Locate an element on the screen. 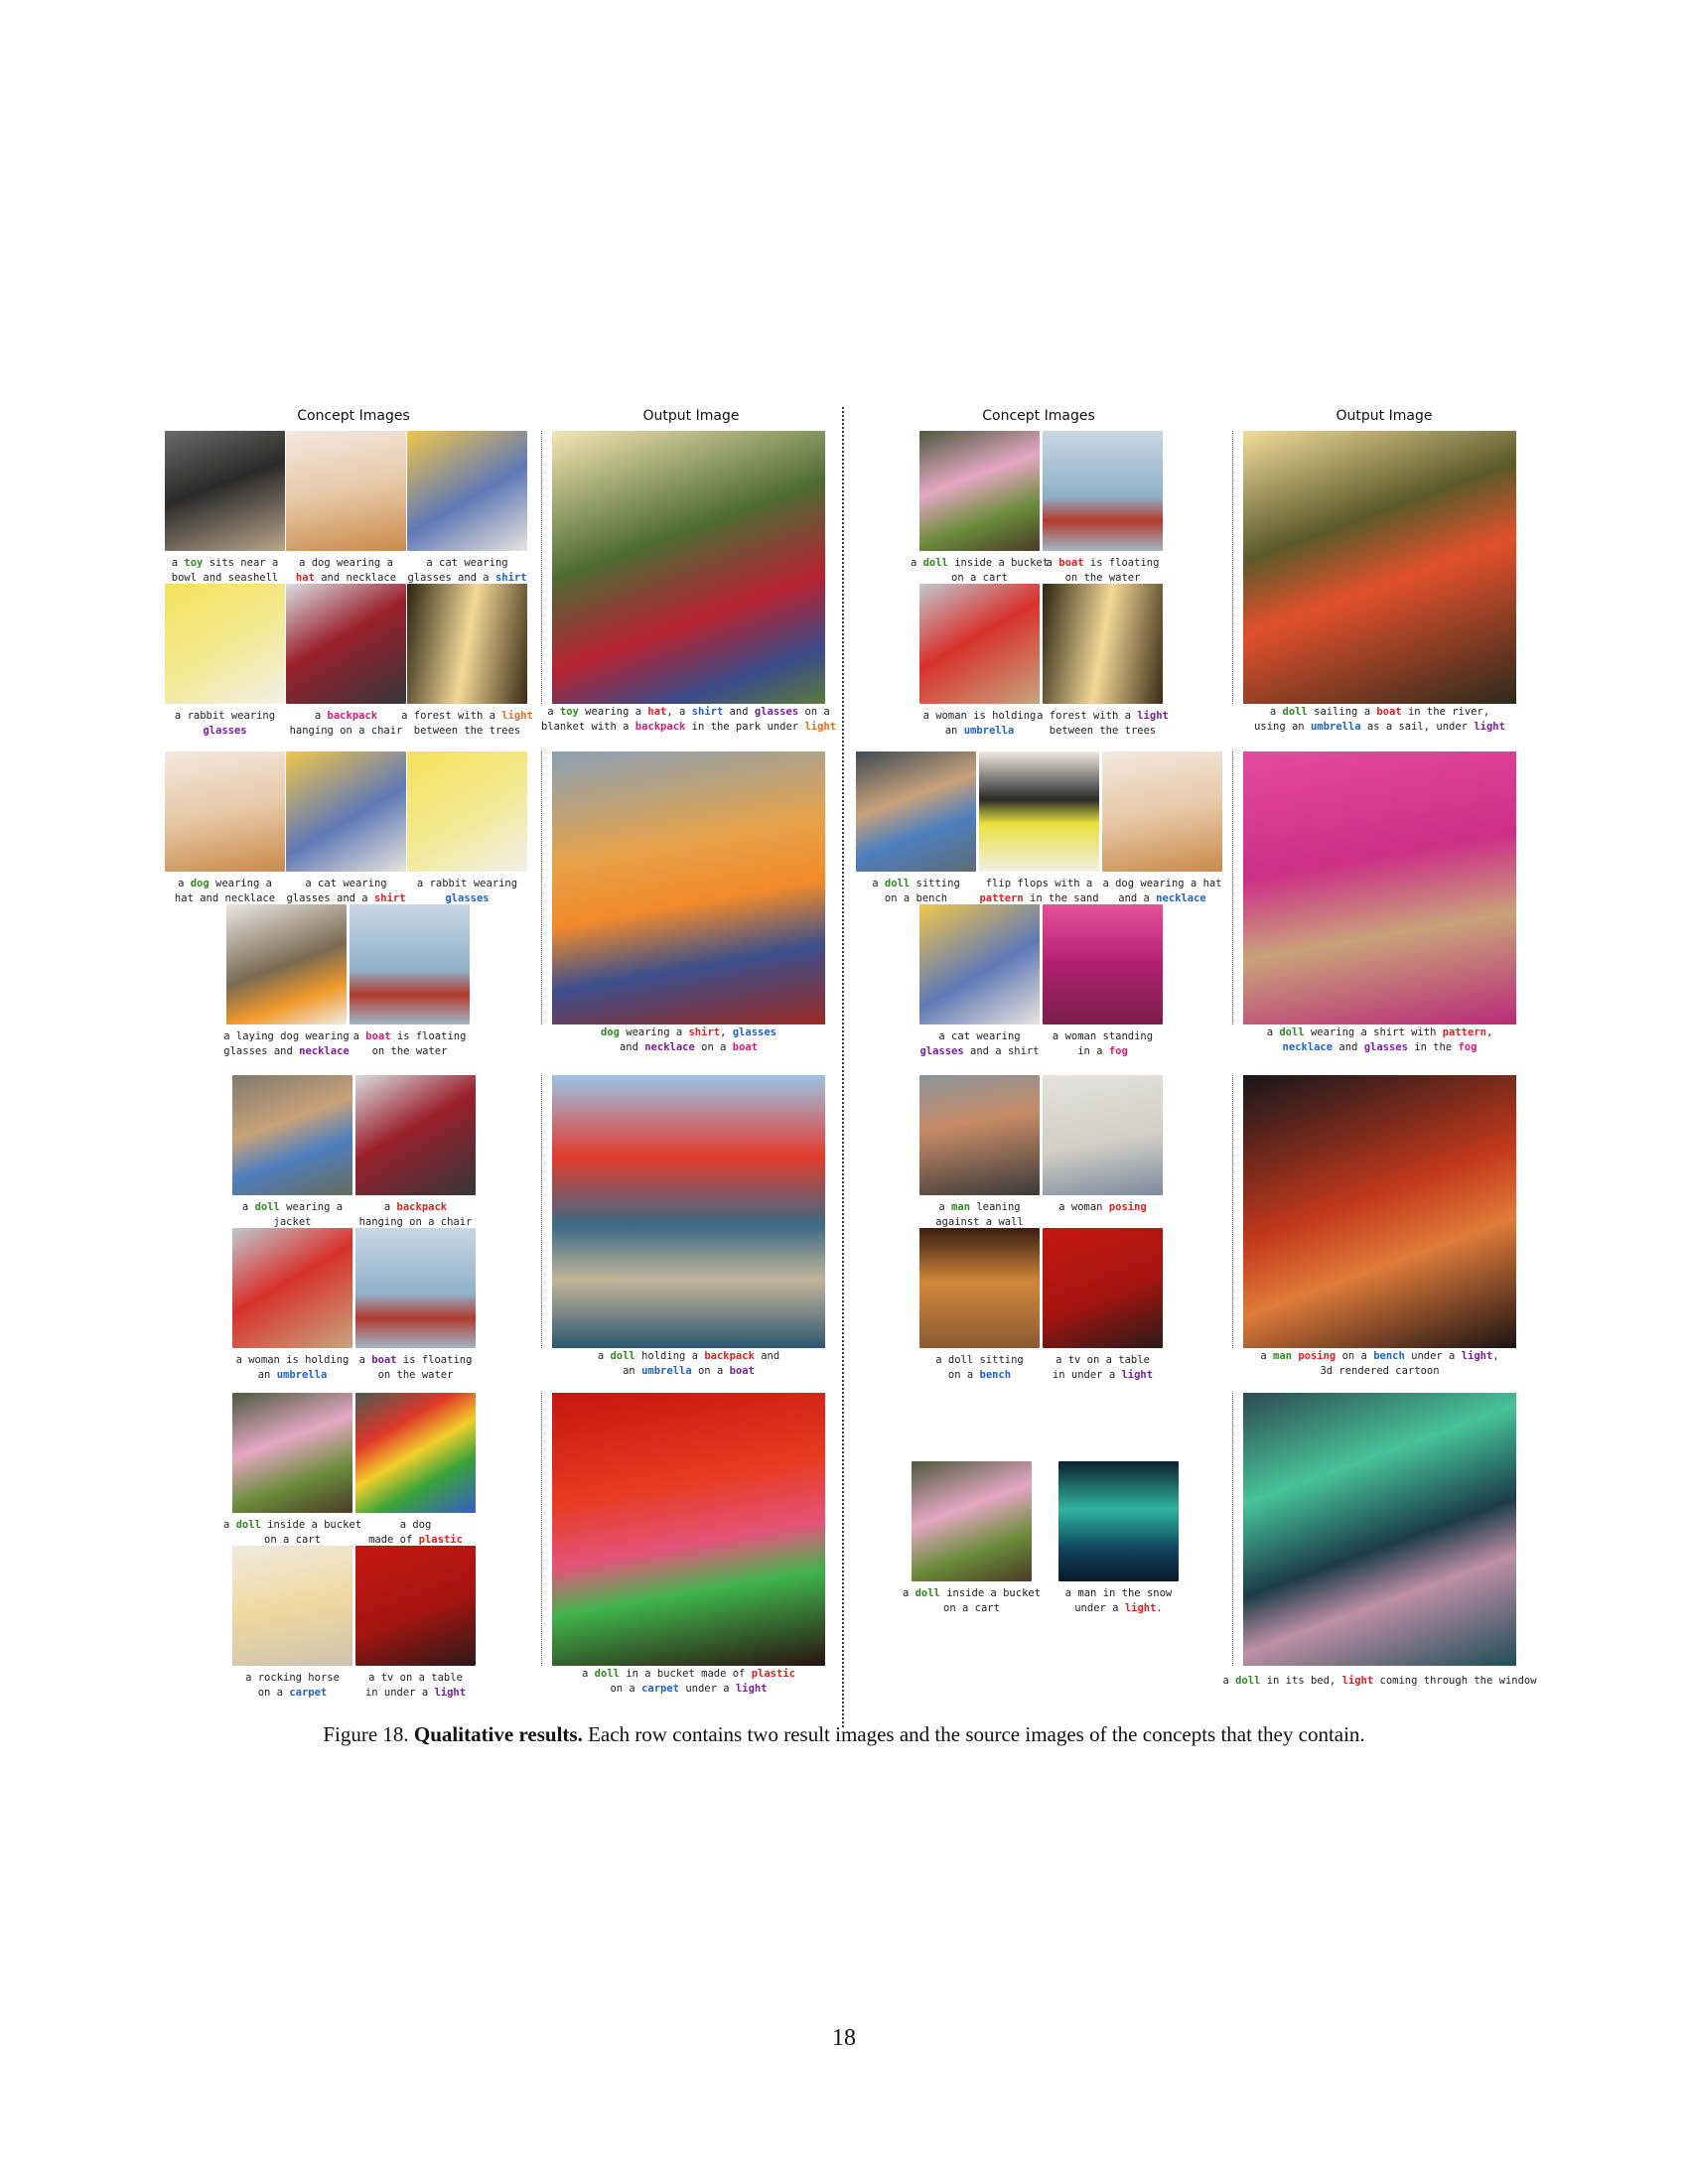 The width and height of the screenshot is (1688, 2184). concept-image-yoga is located at coordinates (1103, 1135).